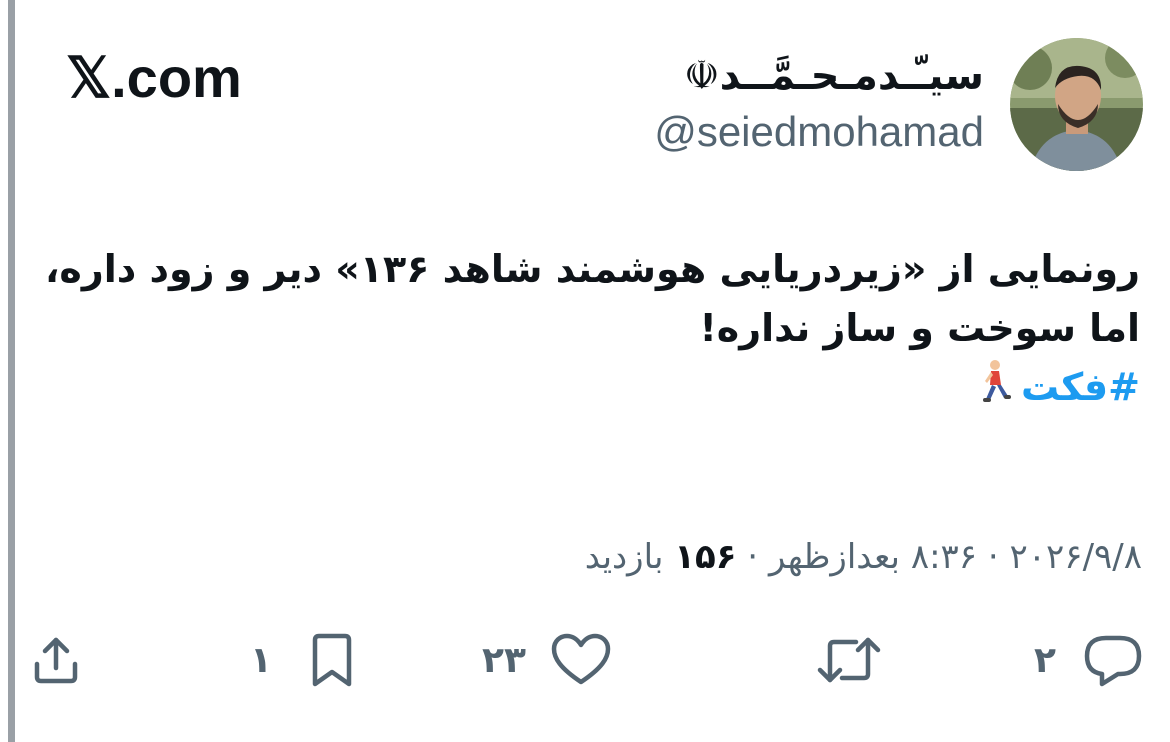  I want to click on retweet-button, so click(849, 660).